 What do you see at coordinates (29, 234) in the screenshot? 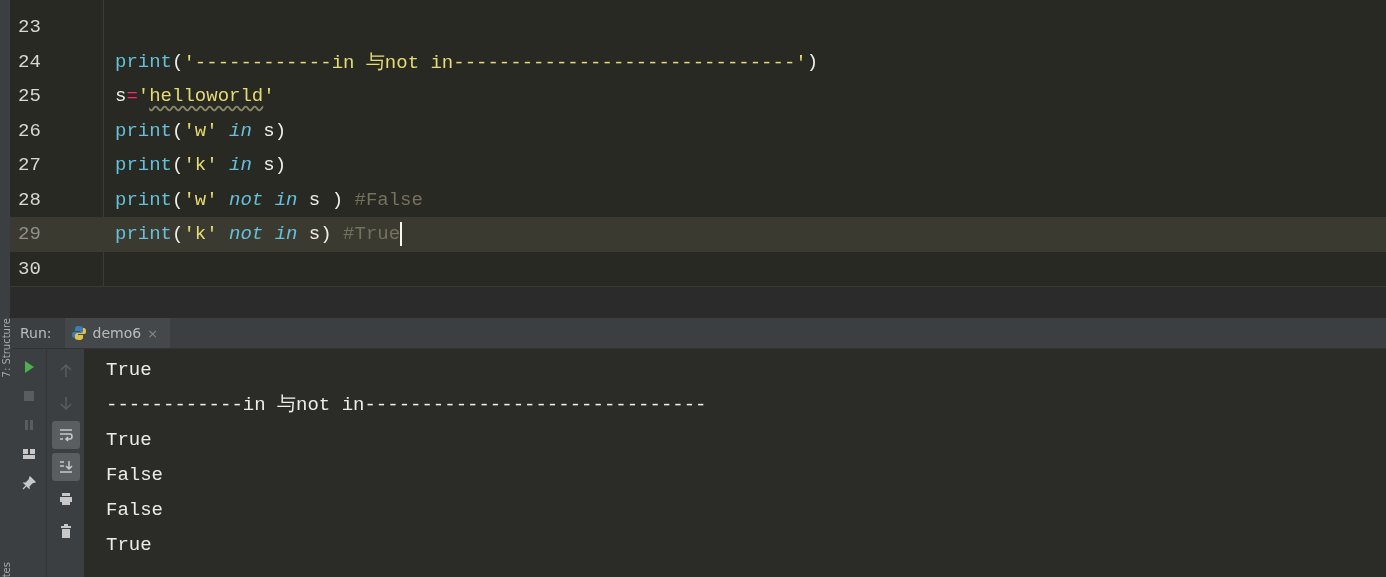
I see `line-number: 29` at bounding box center [29, 234].